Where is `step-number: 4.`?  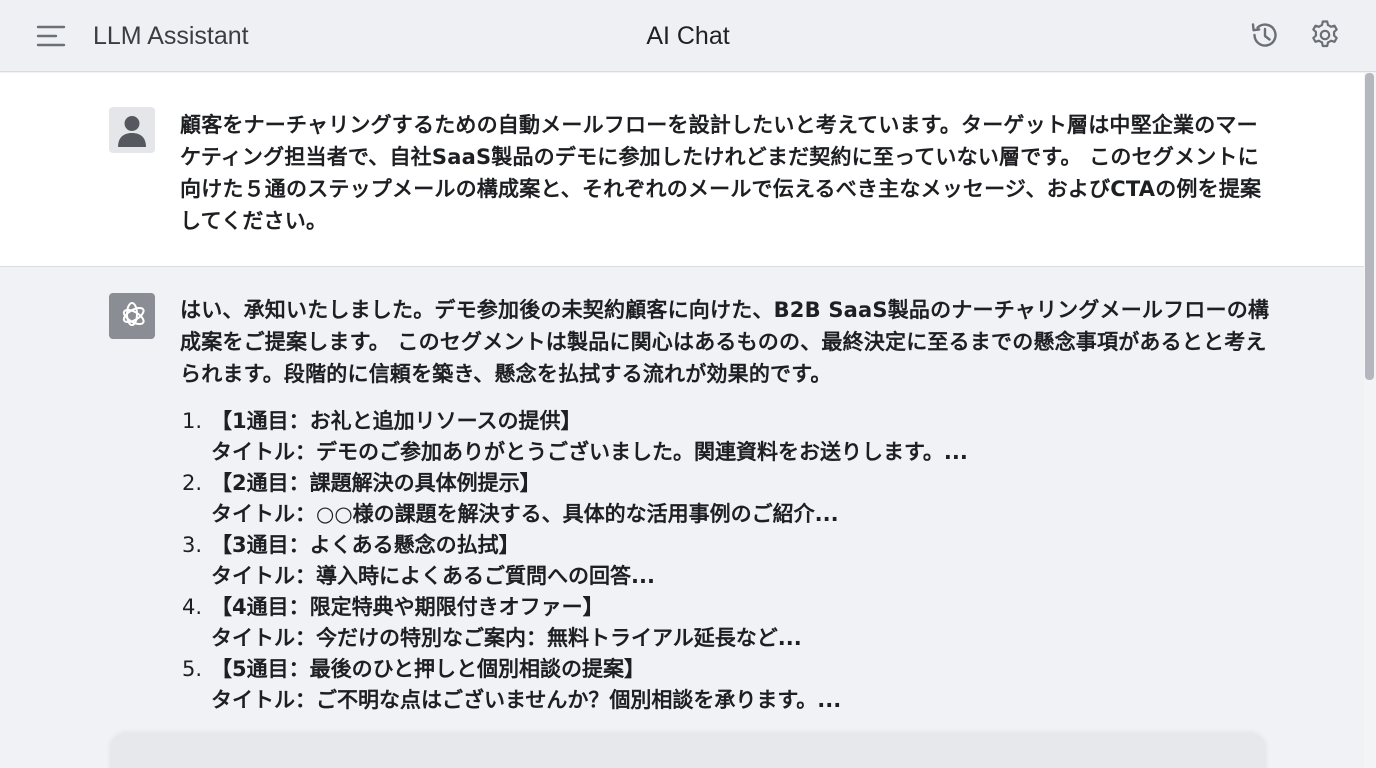
step-number: 4. is located at coordinates (192, 607).